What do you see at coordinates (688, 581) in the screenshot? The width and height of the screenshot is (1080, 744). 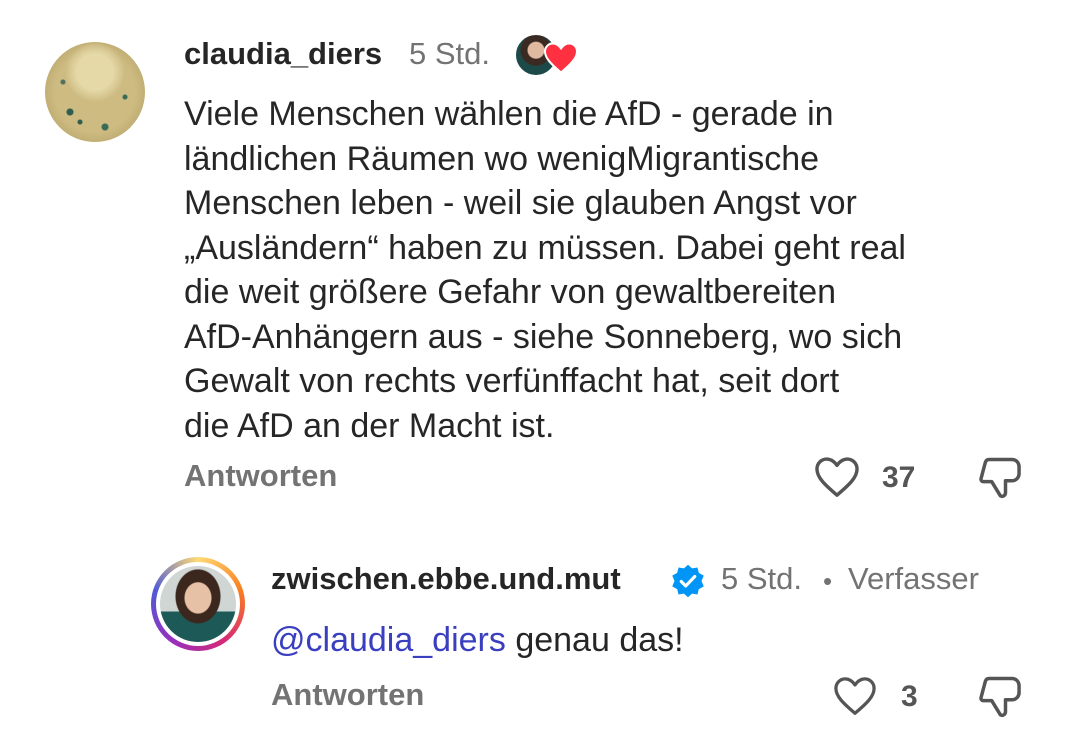 I see `verified-badge-icon` at bounding box center [688, 581].